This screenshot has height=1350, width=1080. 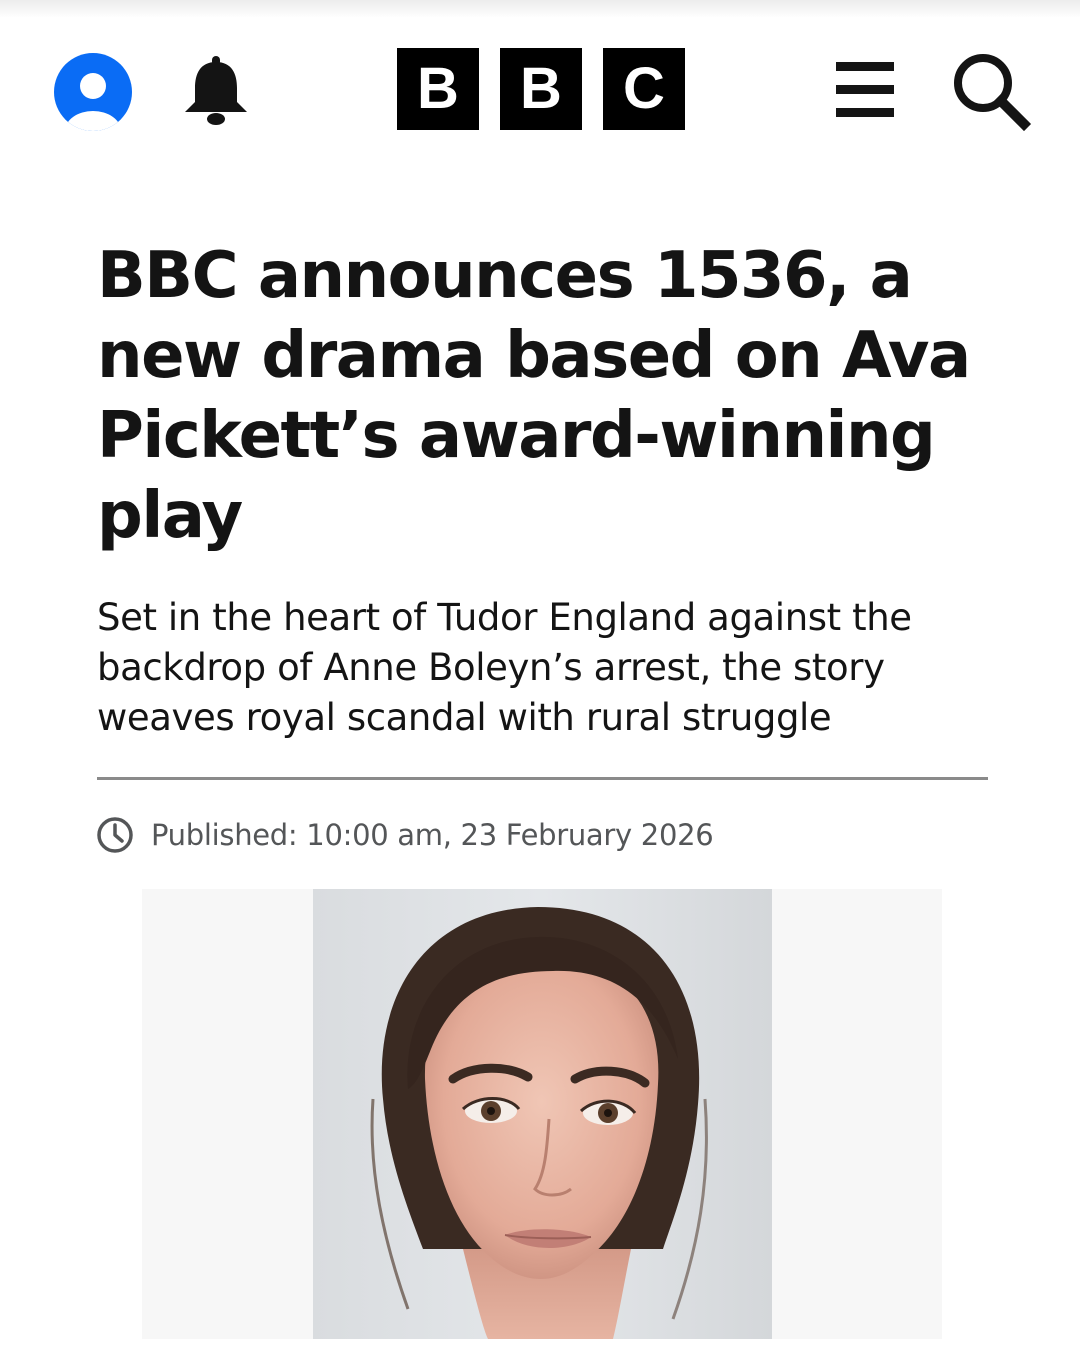 I want to click on published-timestamp: Published: 10:00 am, 23 February 2026, so click(x=405, y=835).